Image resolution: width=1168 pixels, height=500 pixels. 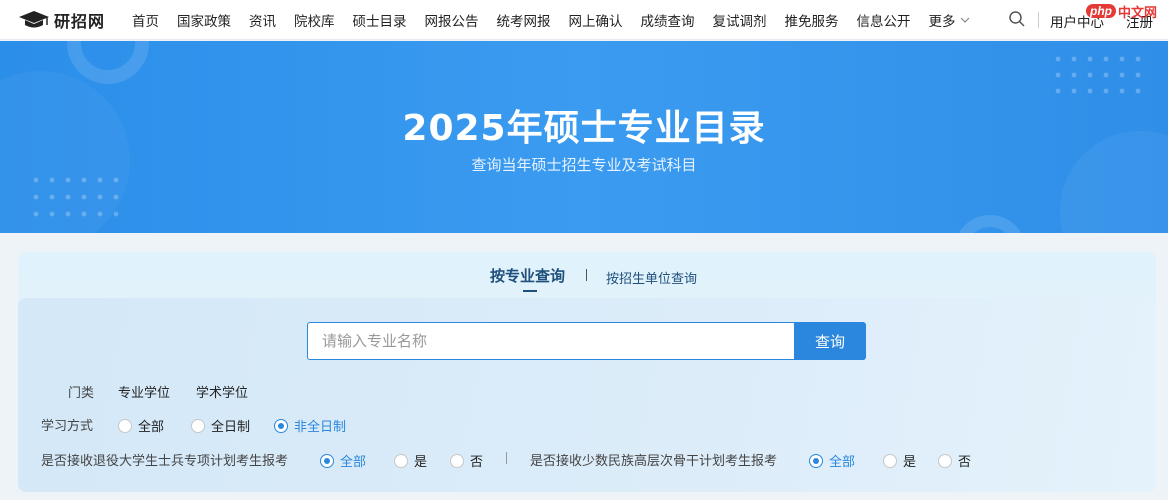 What do you see at coordinates (1101, 11) in the screenshot?
I see `watermark-php: php` at bounding box center [1101, 11].